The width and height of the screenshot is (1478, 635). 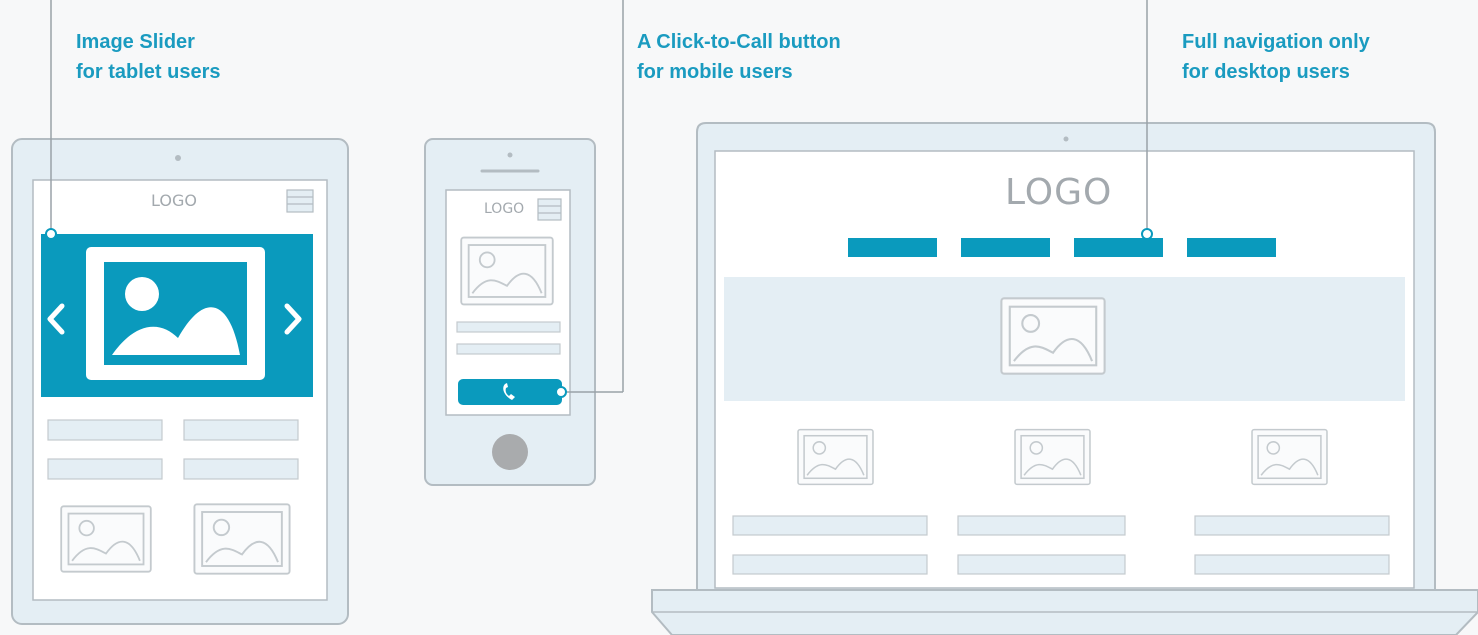 I want to click on tablet-camera, so click(x=178, y=158).